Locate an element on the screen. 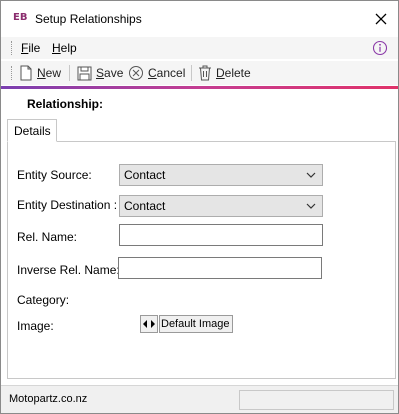  cancel-button: Cancel is located at coordinates (156, 73).